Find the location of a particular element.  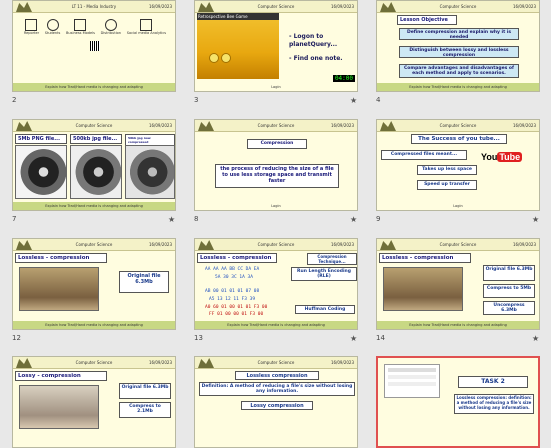

slide-heading: Lossy compression is located at coordinates (277, 405).